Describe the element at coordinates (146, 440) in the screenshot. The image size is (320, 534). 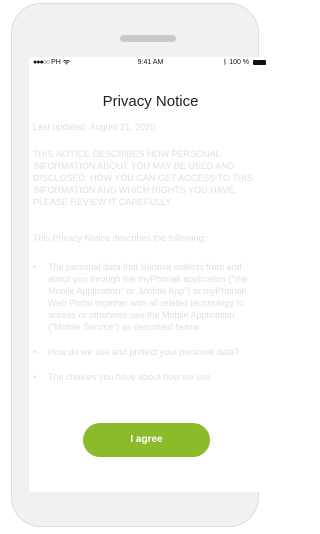
I see `agree-button: I agree` at that location.